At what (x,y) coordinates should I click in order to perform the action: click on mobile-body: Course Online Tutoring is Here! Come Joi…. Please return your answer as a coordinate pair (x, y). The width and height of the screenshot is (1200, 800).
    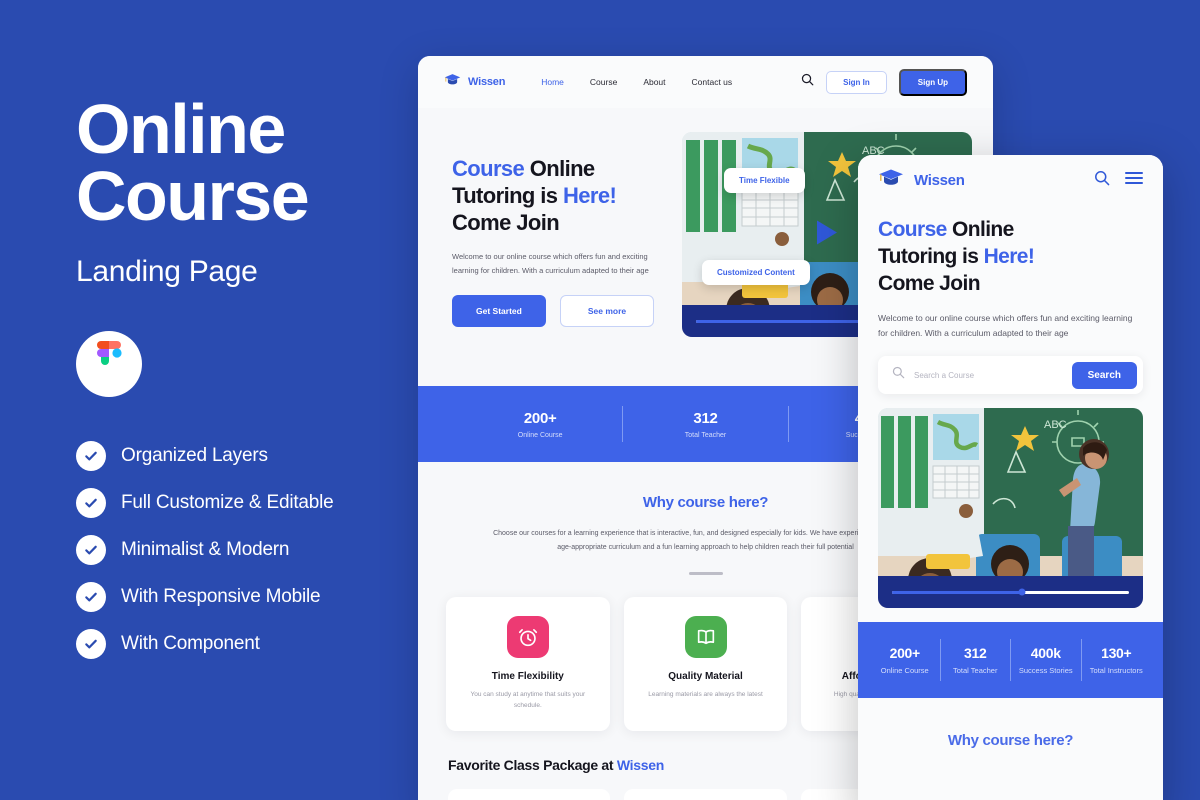
    Looking at the image, I should click on (1010, 407).